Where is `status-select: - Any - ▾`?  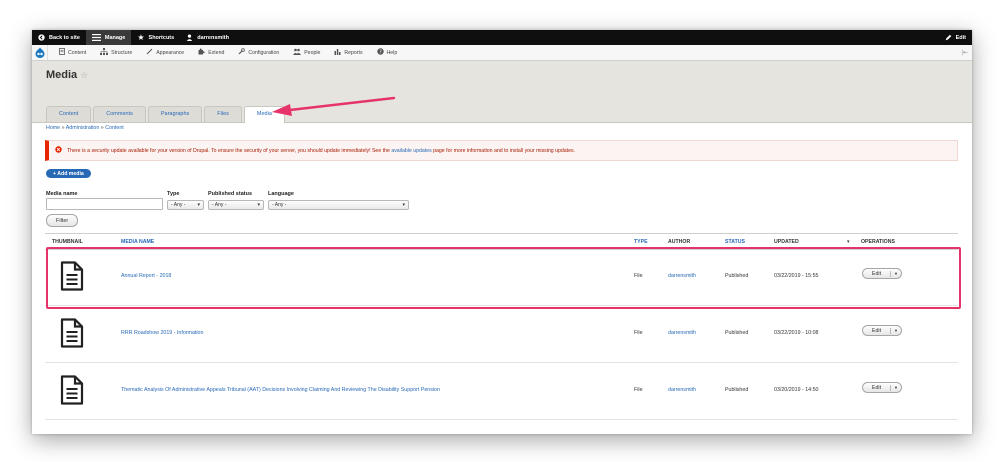
status-select: - Any - ▾ is located at coordinates (236, 205).